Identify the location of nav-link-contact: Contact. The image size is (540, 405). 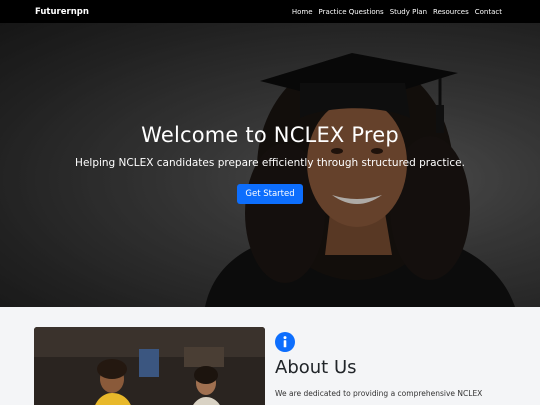
(488, 12).